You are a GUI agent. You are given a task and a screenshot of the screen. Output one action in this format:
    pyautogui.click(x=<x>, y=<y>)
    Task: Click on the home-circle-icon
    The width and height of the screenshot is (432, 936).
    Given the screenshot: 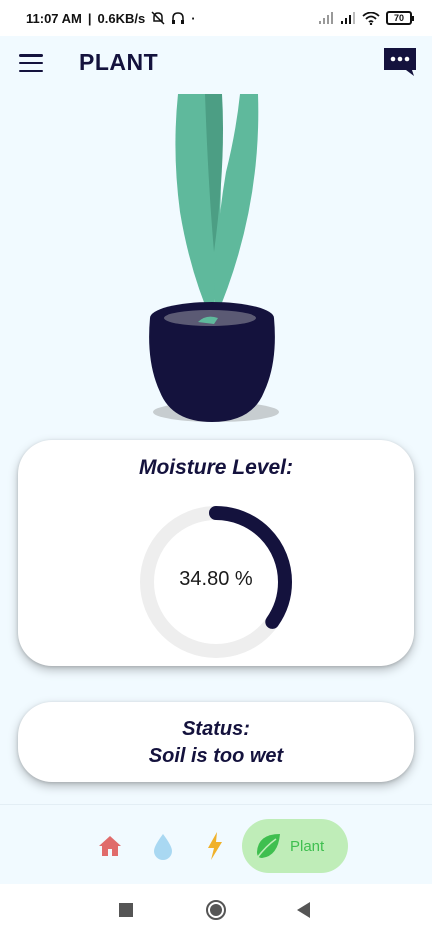 What is the action you would take?
    pyautogui.click(x=216, y=910)
    